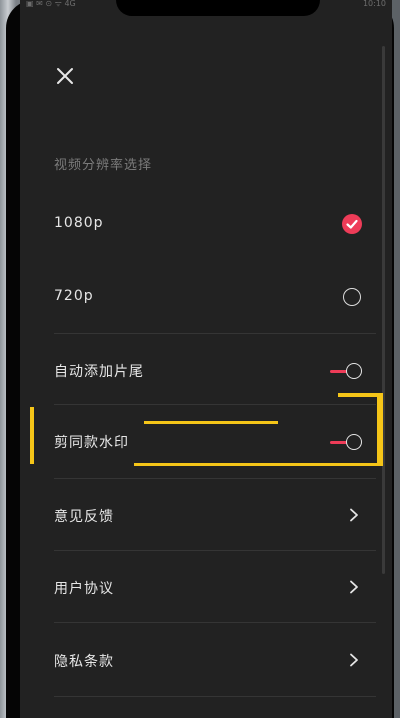 Image resolution: width=400 pixels, height=718 pixels. What do you see at coordinates (51, 4) in the screenshot?
I see `status-icons-left: ▣ ✉ ⊙ ᯤ 4G` at bounding box center [51, 4].